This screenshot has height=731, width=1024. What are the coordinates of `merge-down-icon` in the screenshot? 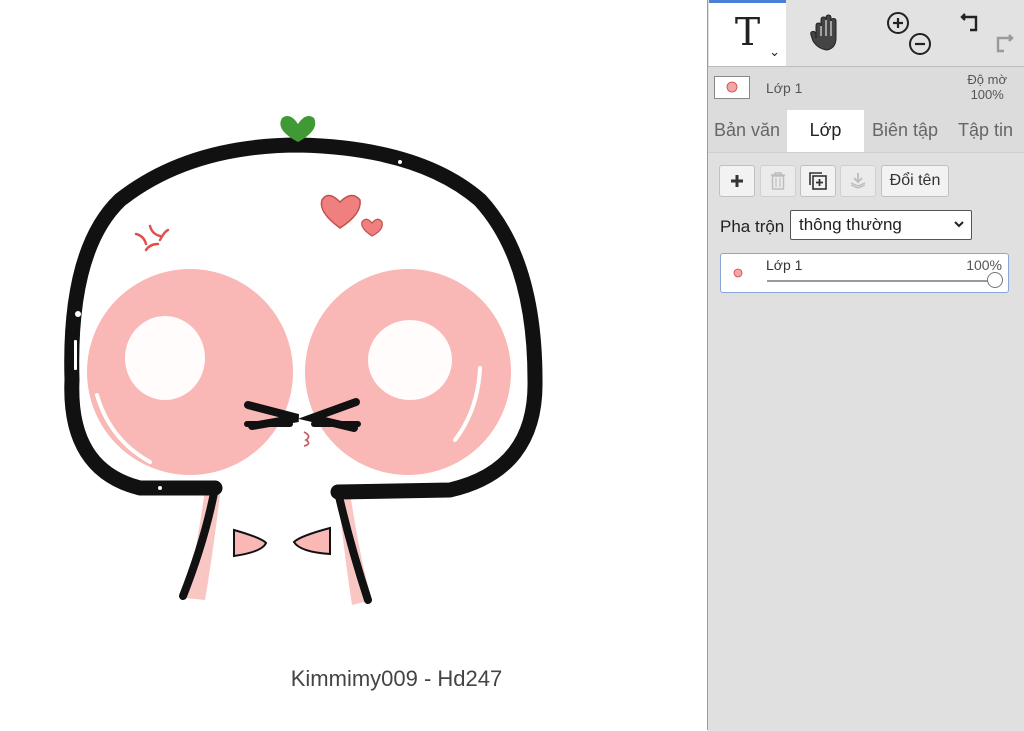 It's located at (858, 181).